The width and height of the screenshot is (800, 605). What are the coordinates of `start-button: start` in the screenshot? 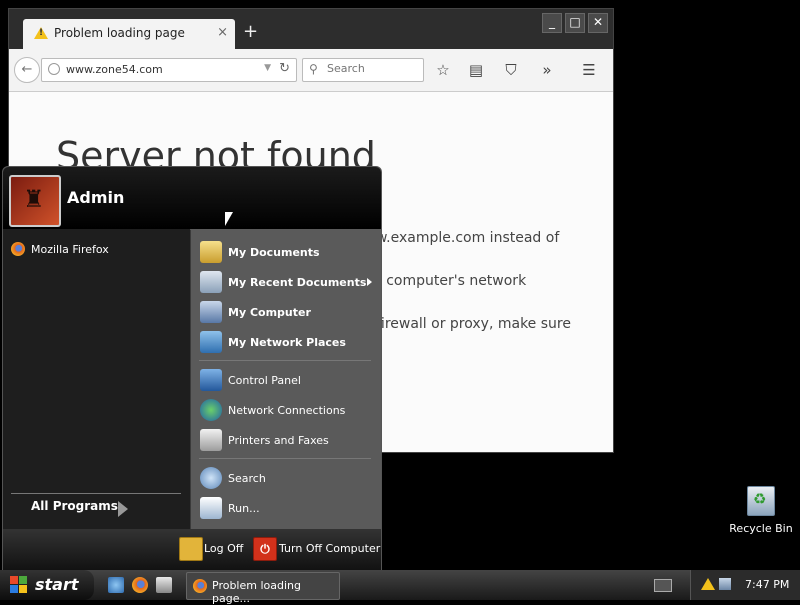 It's located at (47, 585).